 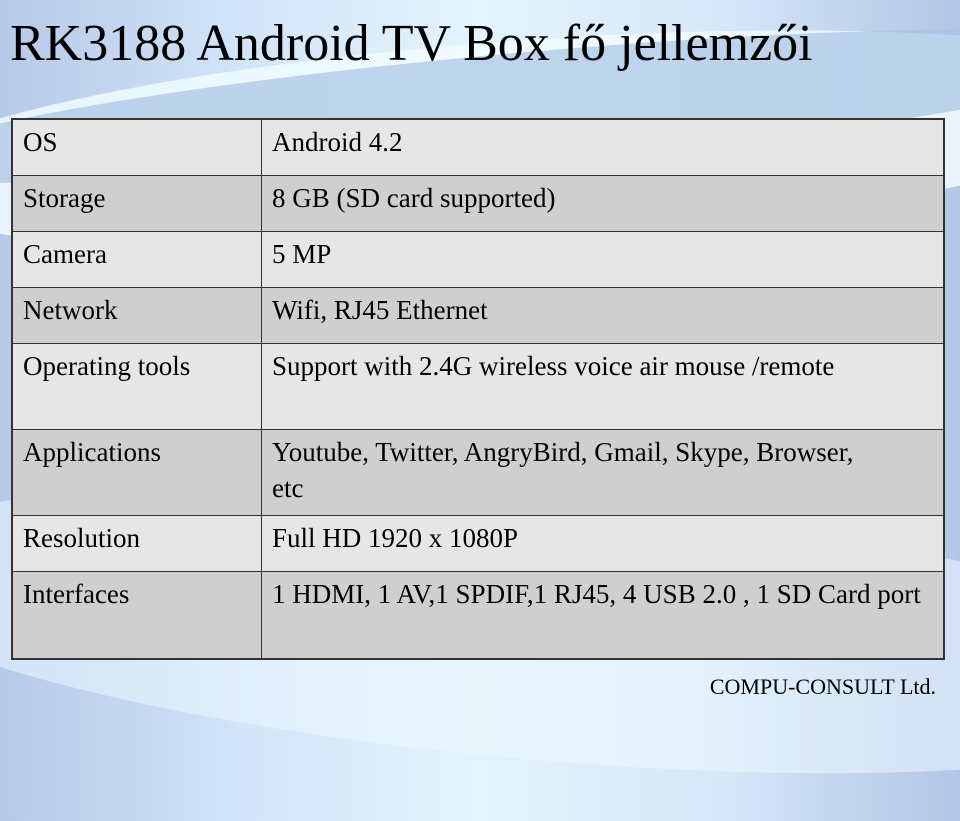 What do you see at coordinates (136, 472) in the screenshot?
I see `spec-label: Applications` at bounding box center [136, 472].